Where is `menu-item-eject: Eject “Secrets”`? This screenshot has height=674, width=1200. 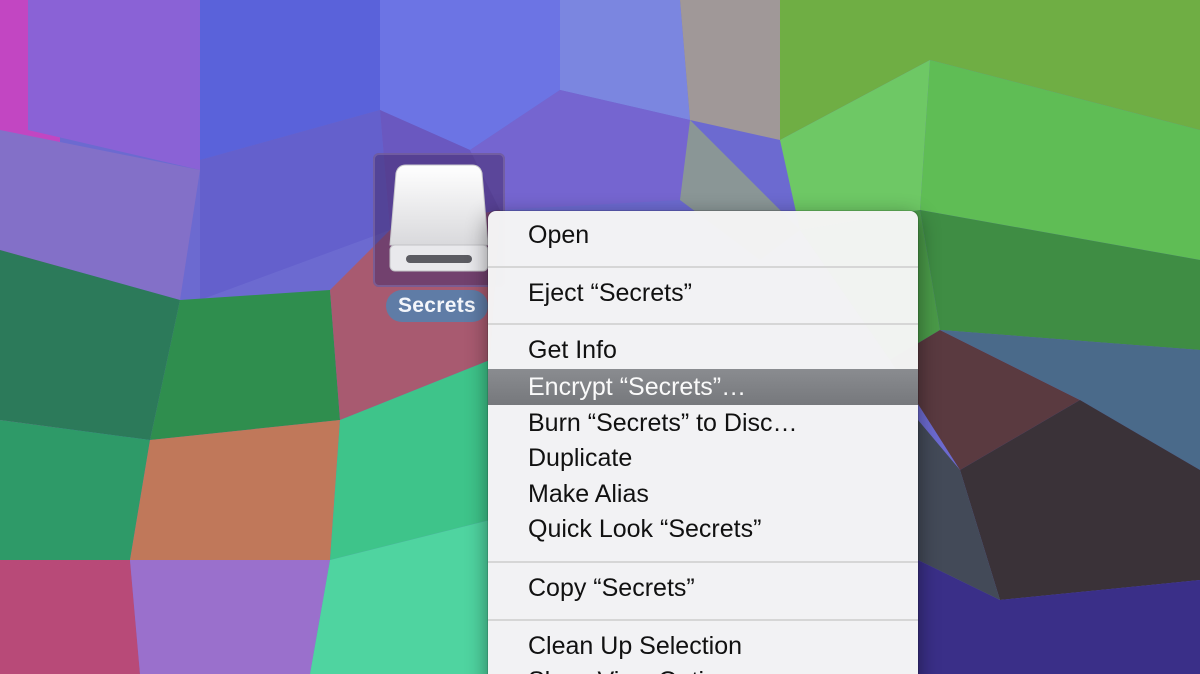 menu-item-eject: Eject “Secrets” is located at coordinates (703, 293).